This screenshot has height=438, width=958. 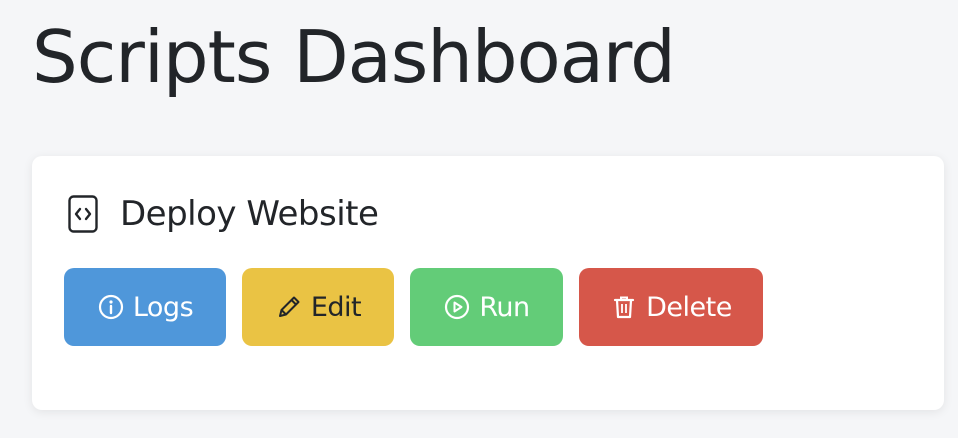 I want to click on logs-button: Logs, so click(x=145, y=307).